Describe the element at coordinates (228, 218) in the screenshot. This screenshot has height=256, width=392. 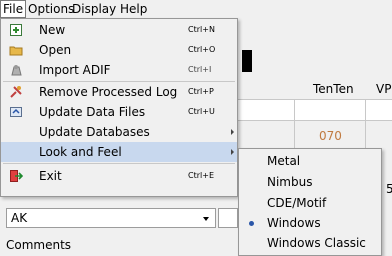
I see `text-field` at that location.